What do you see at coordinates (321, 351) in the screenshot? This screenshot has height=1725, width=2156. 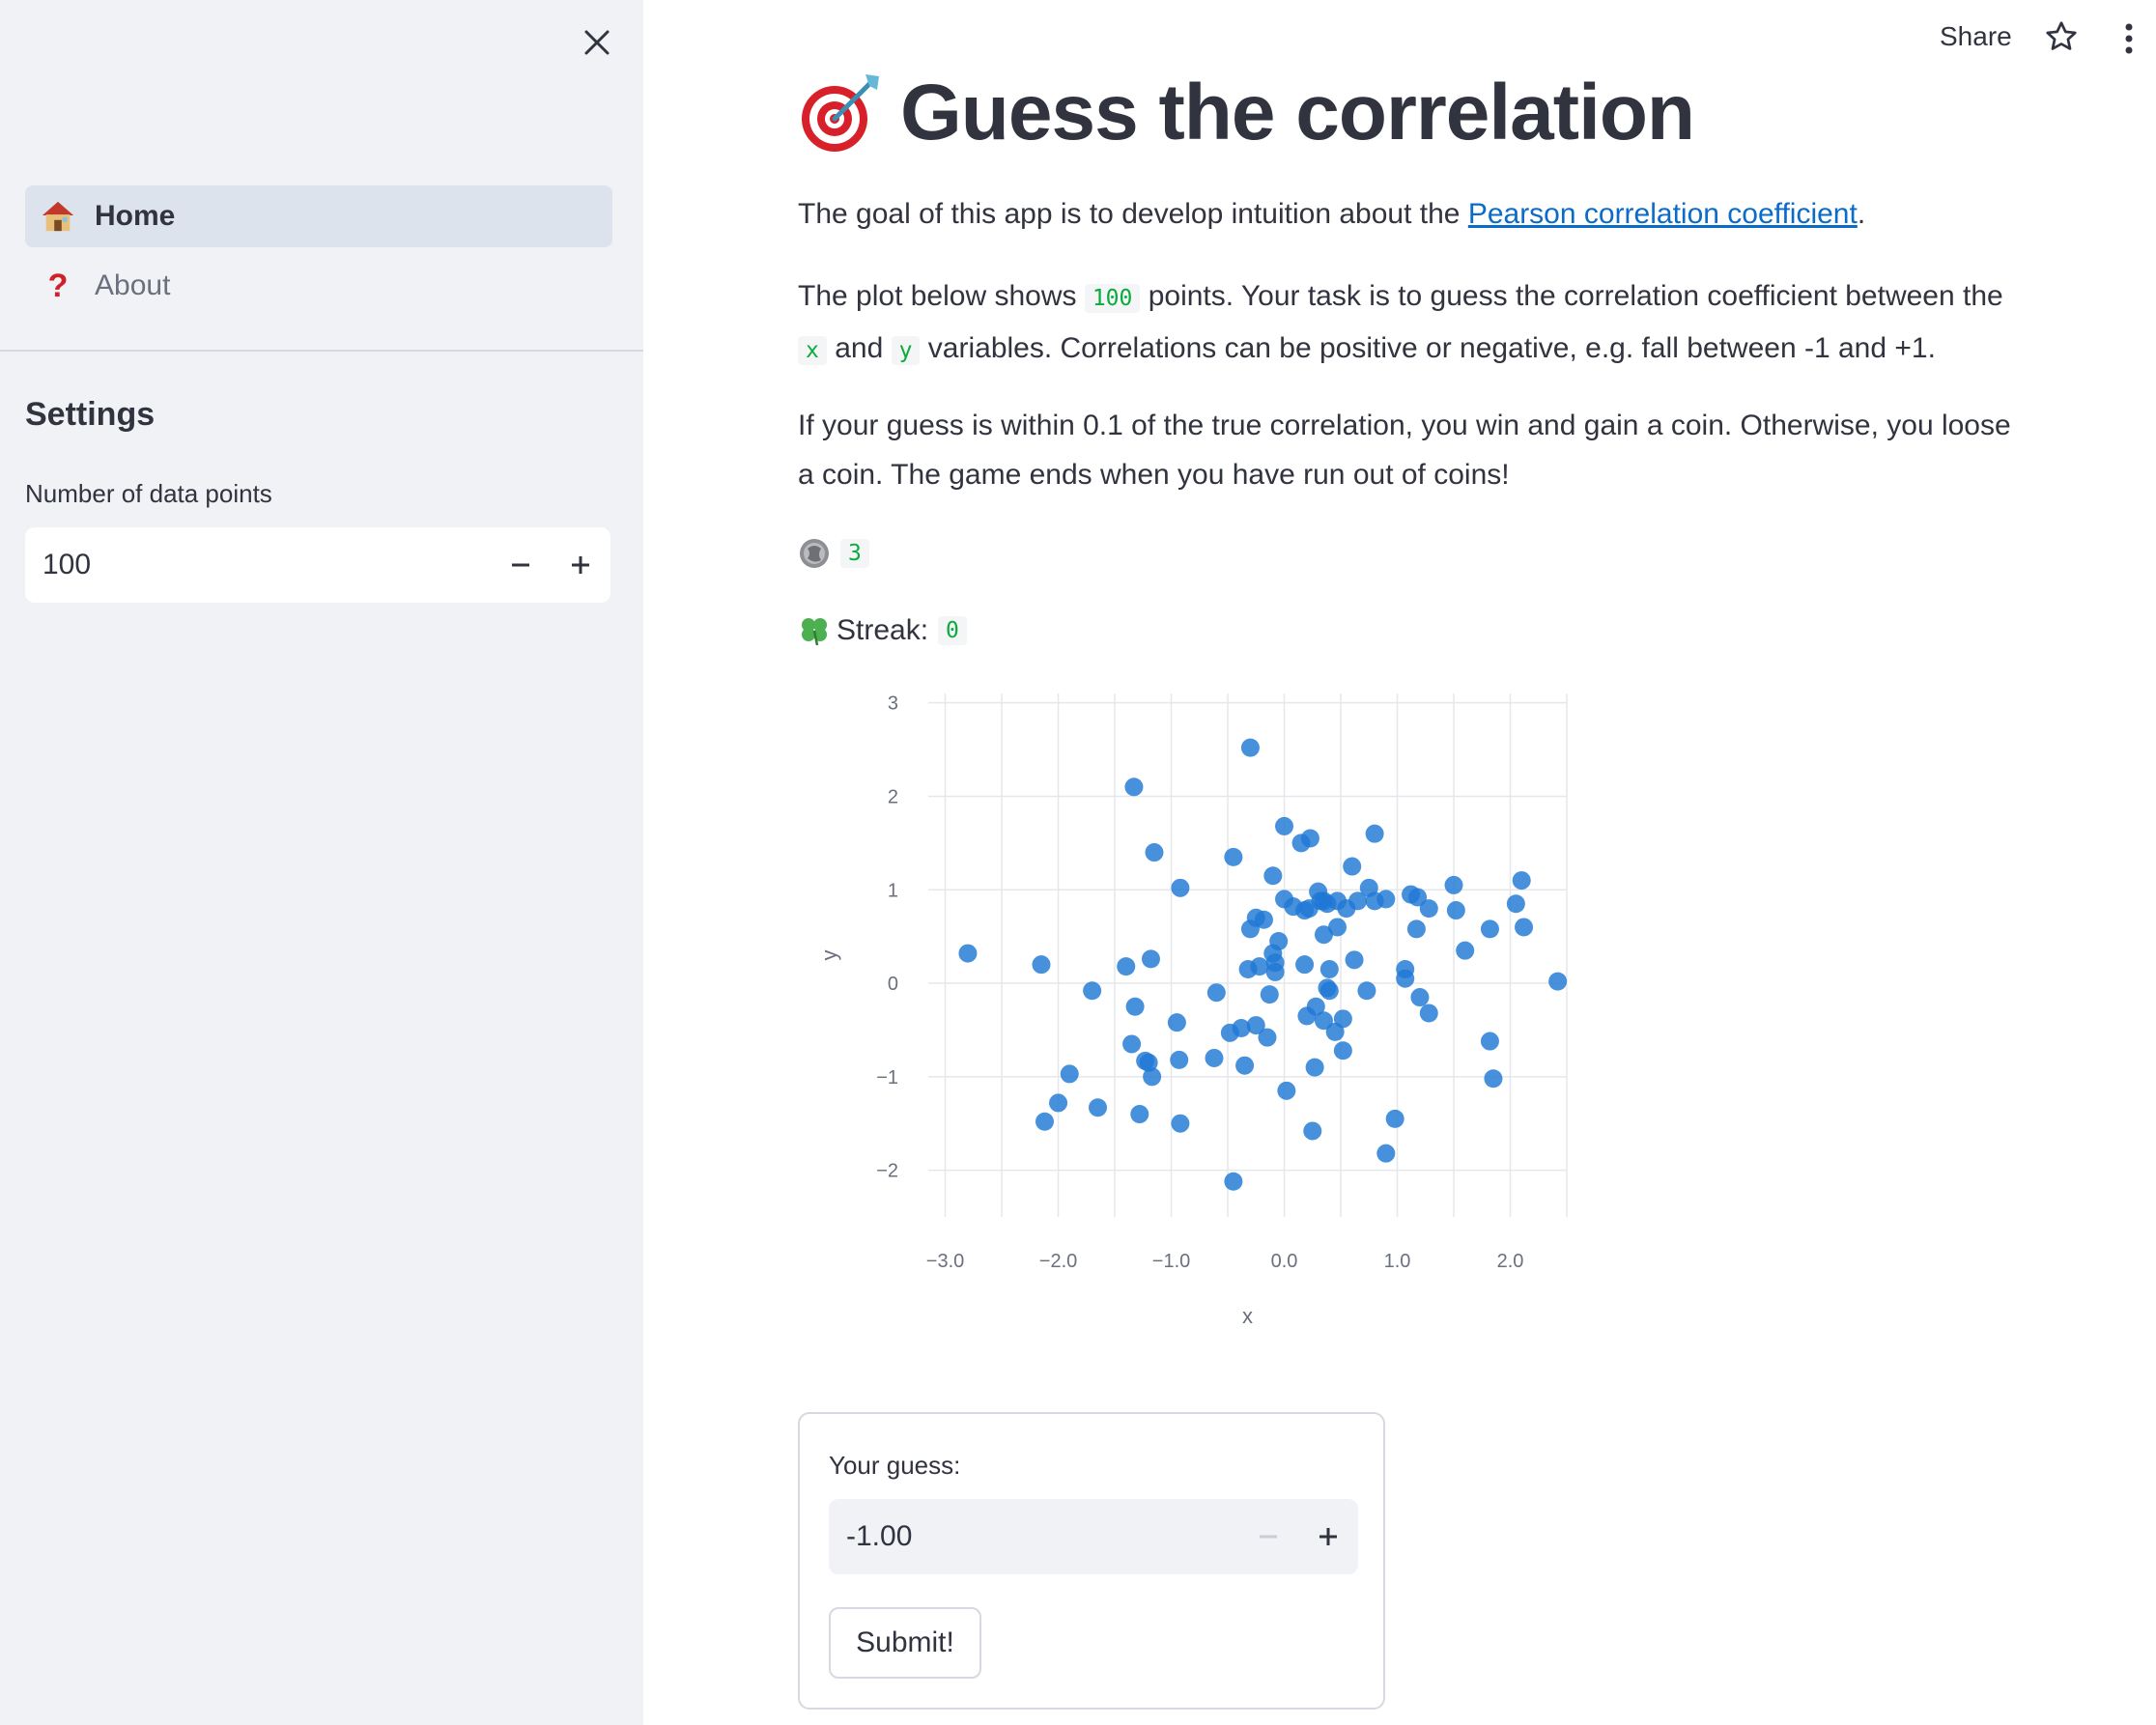 I see `sidebar-divider` at bounding box center [321, 351].